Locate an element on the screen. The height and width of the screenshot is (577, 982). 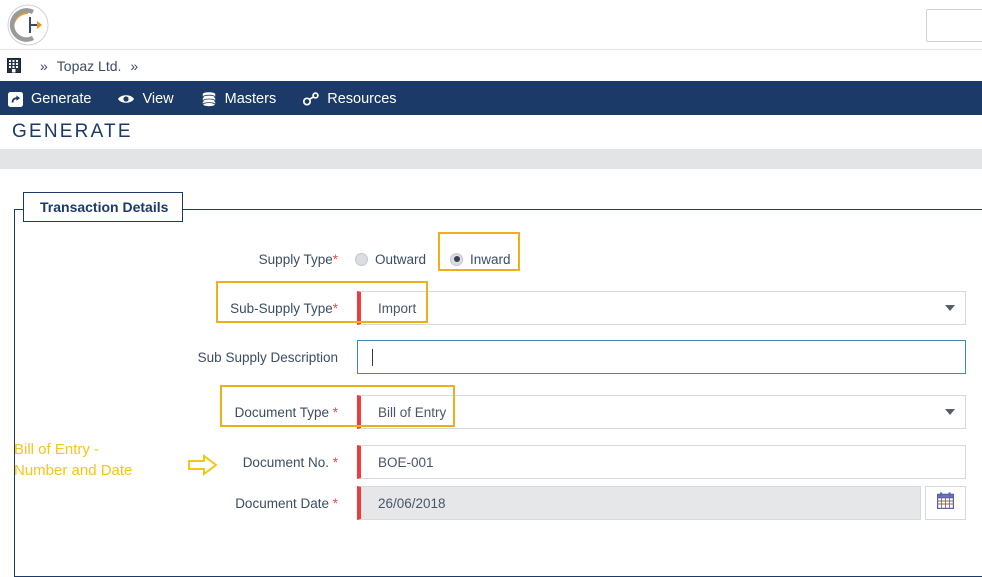
sub-supply-type-select: Import is located at coordinates (661, 308).